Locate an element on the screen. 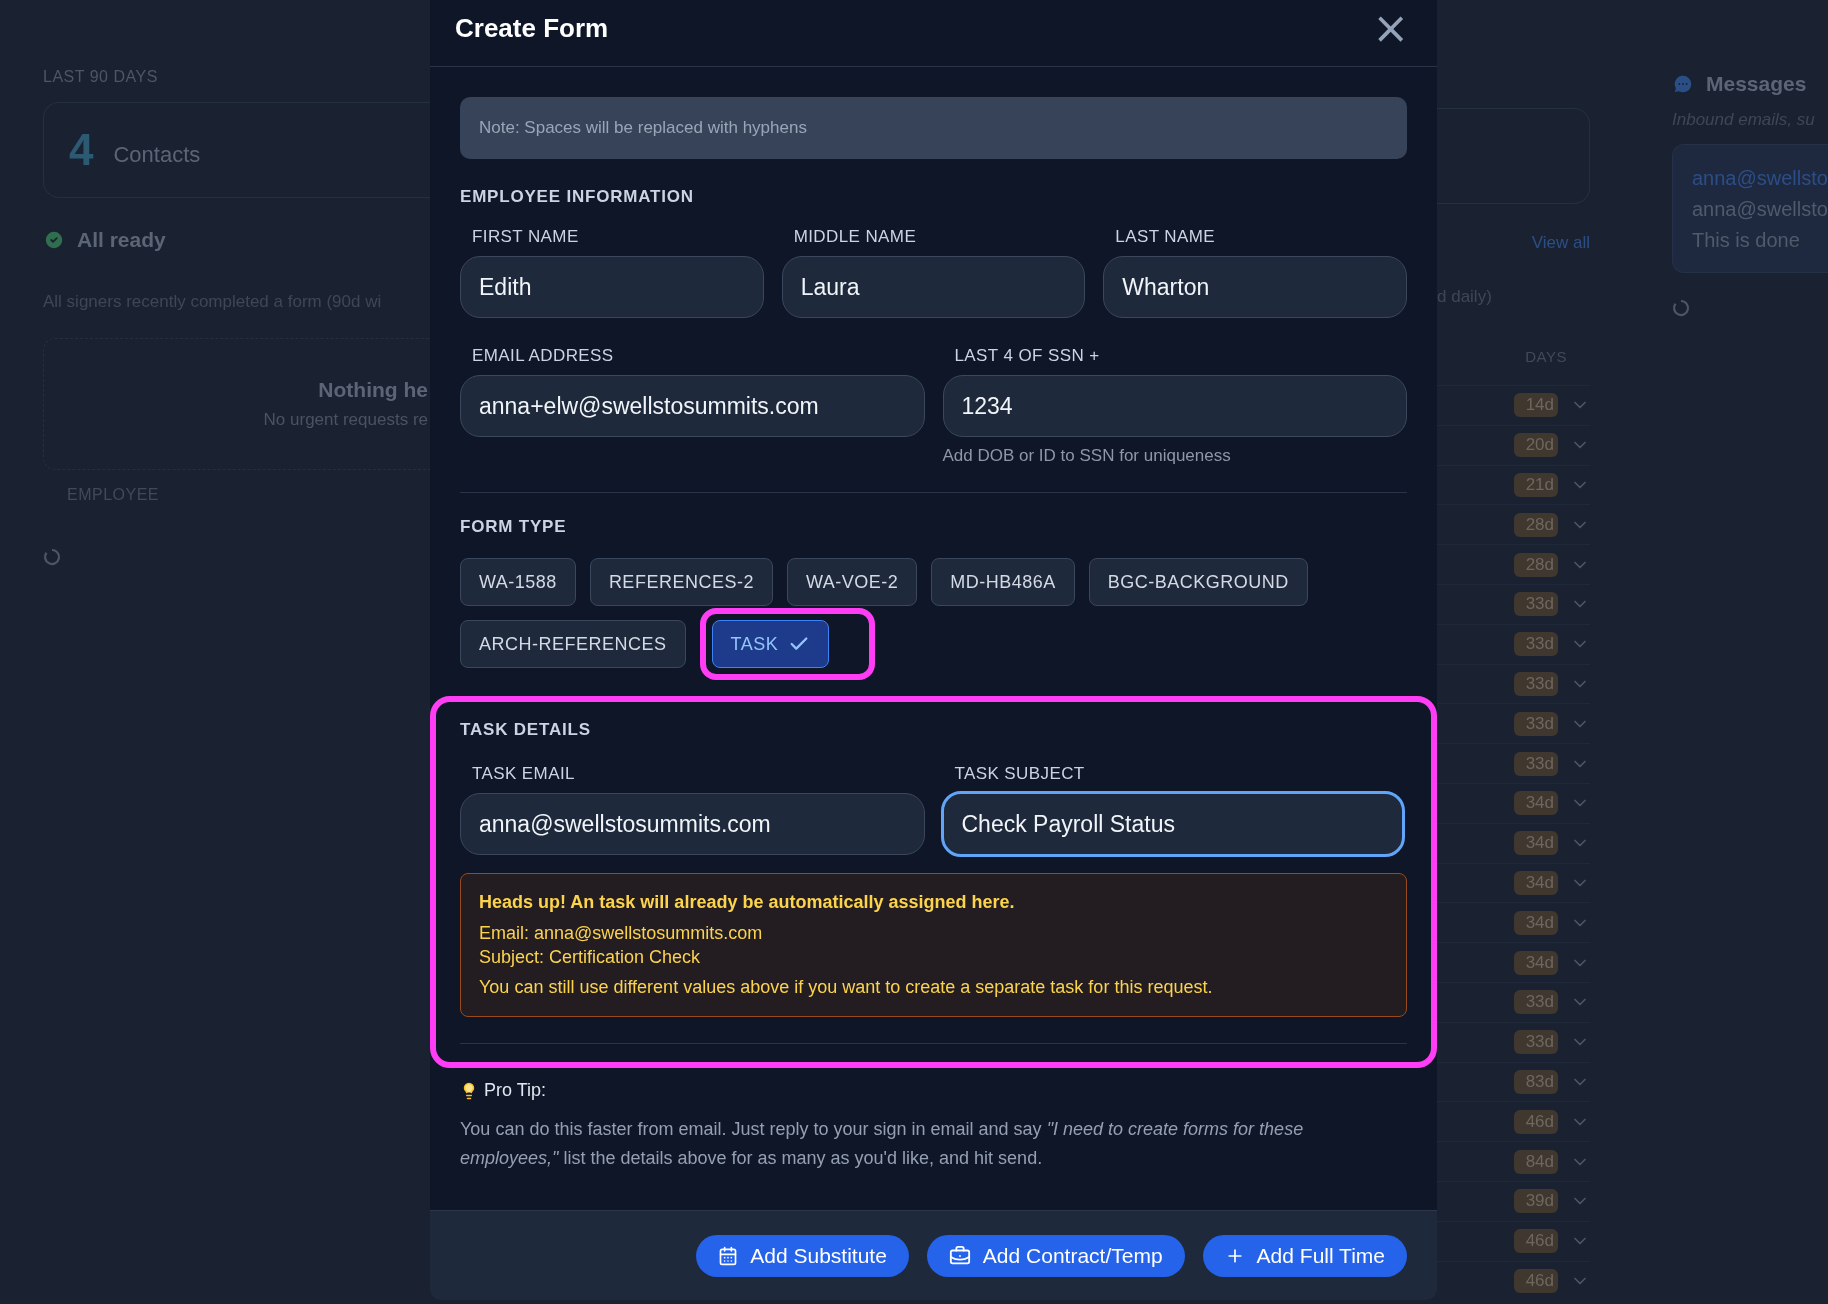 This screenshot has width=1828, height=1304. field-label: FIRST NAME is located at coordinates (525, 237).